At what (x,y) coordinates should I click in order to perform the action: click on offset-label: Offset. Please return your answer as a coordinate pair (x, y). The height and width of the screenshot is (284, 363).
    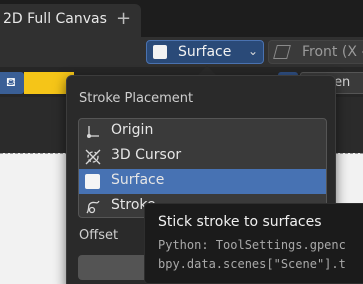
    Looking at the image, I should click on (99, 235).